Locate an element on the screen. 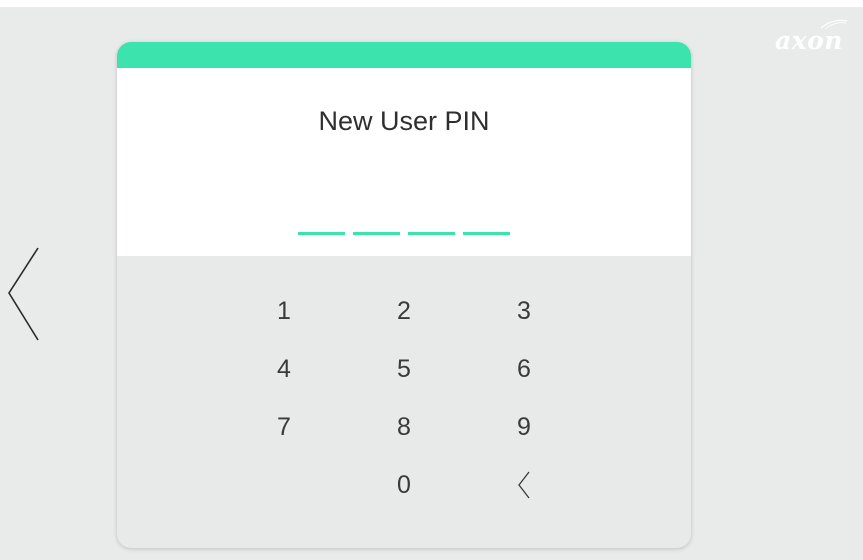  key-7: 7 is located at coordinates (284, 427).